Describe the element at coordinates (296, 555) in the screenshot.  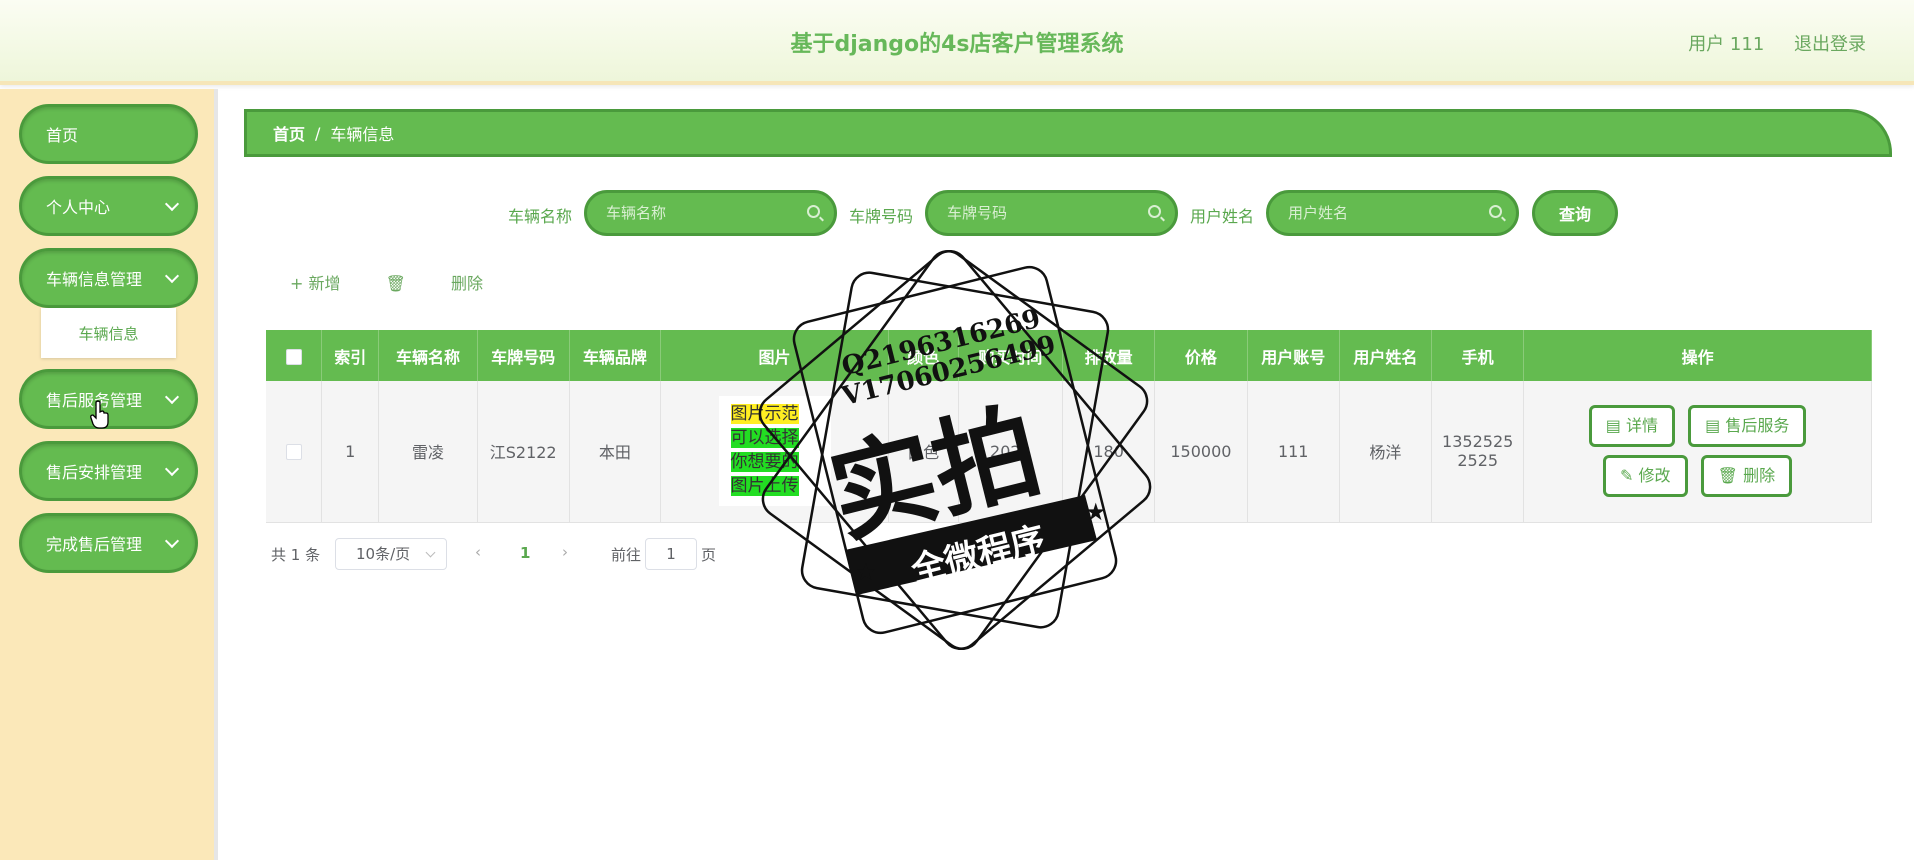
I see `total-count: 共 1 条` at that location.